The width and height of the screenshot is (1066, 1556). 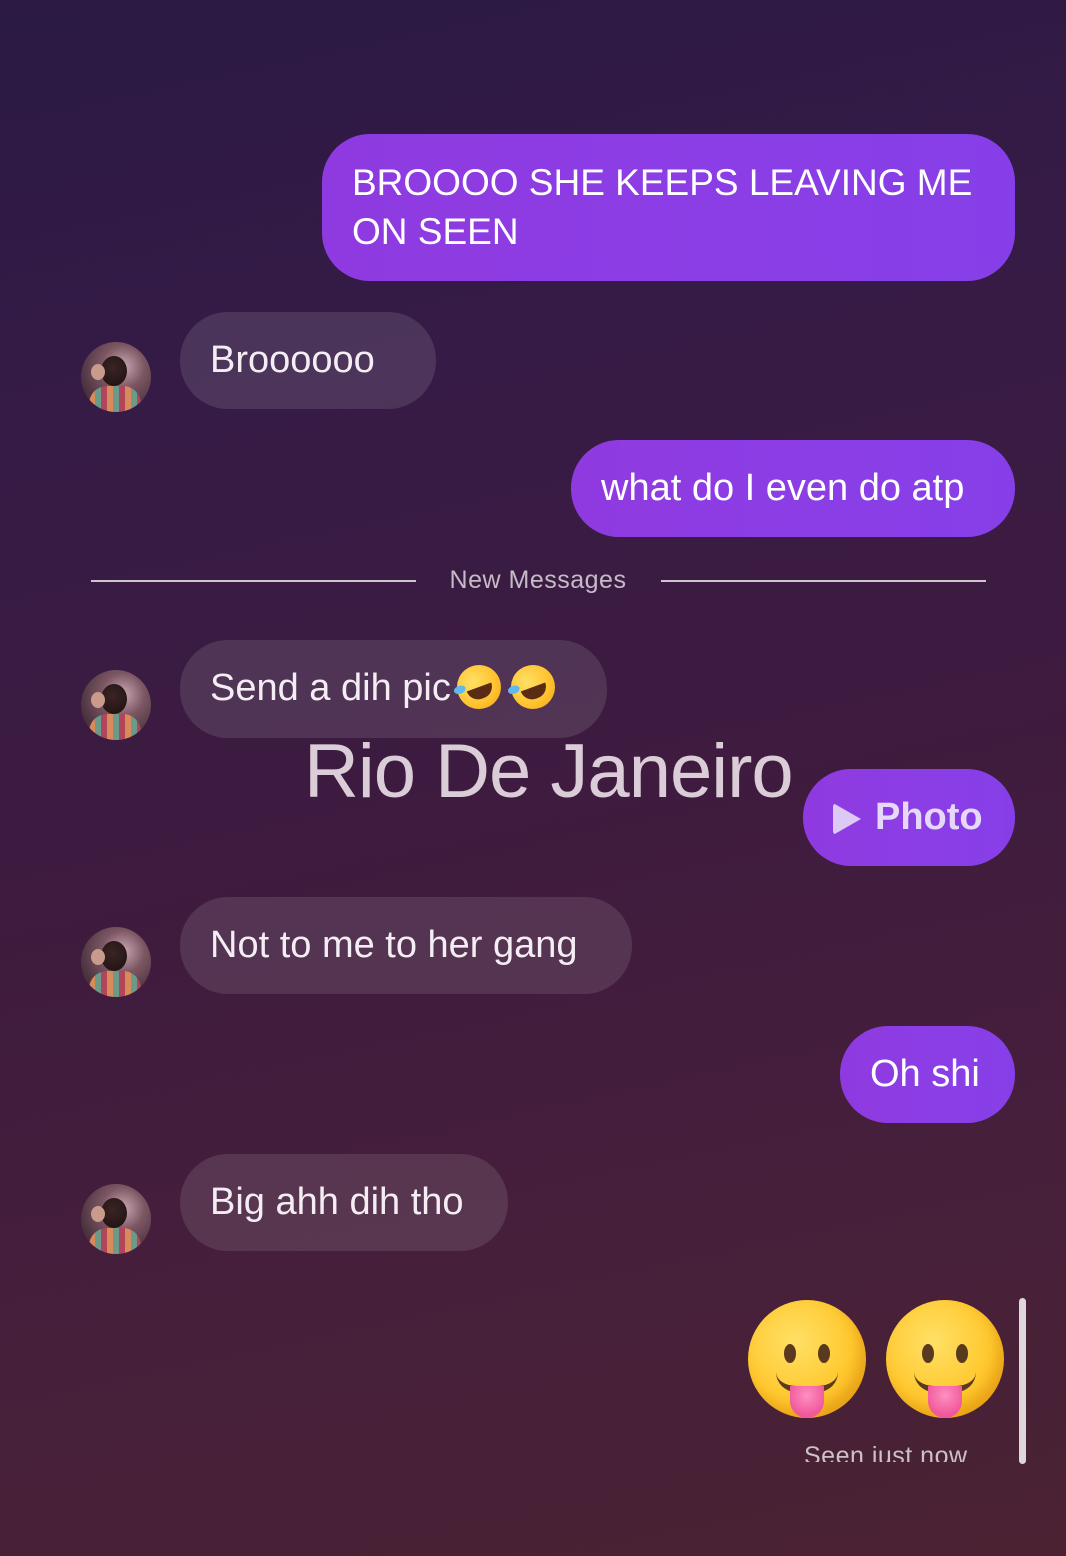 I want to click on sent-message-bubble: BROOOO SHE KEEPS LEAVING ME ON SEEN, so click(x=668, y=207).